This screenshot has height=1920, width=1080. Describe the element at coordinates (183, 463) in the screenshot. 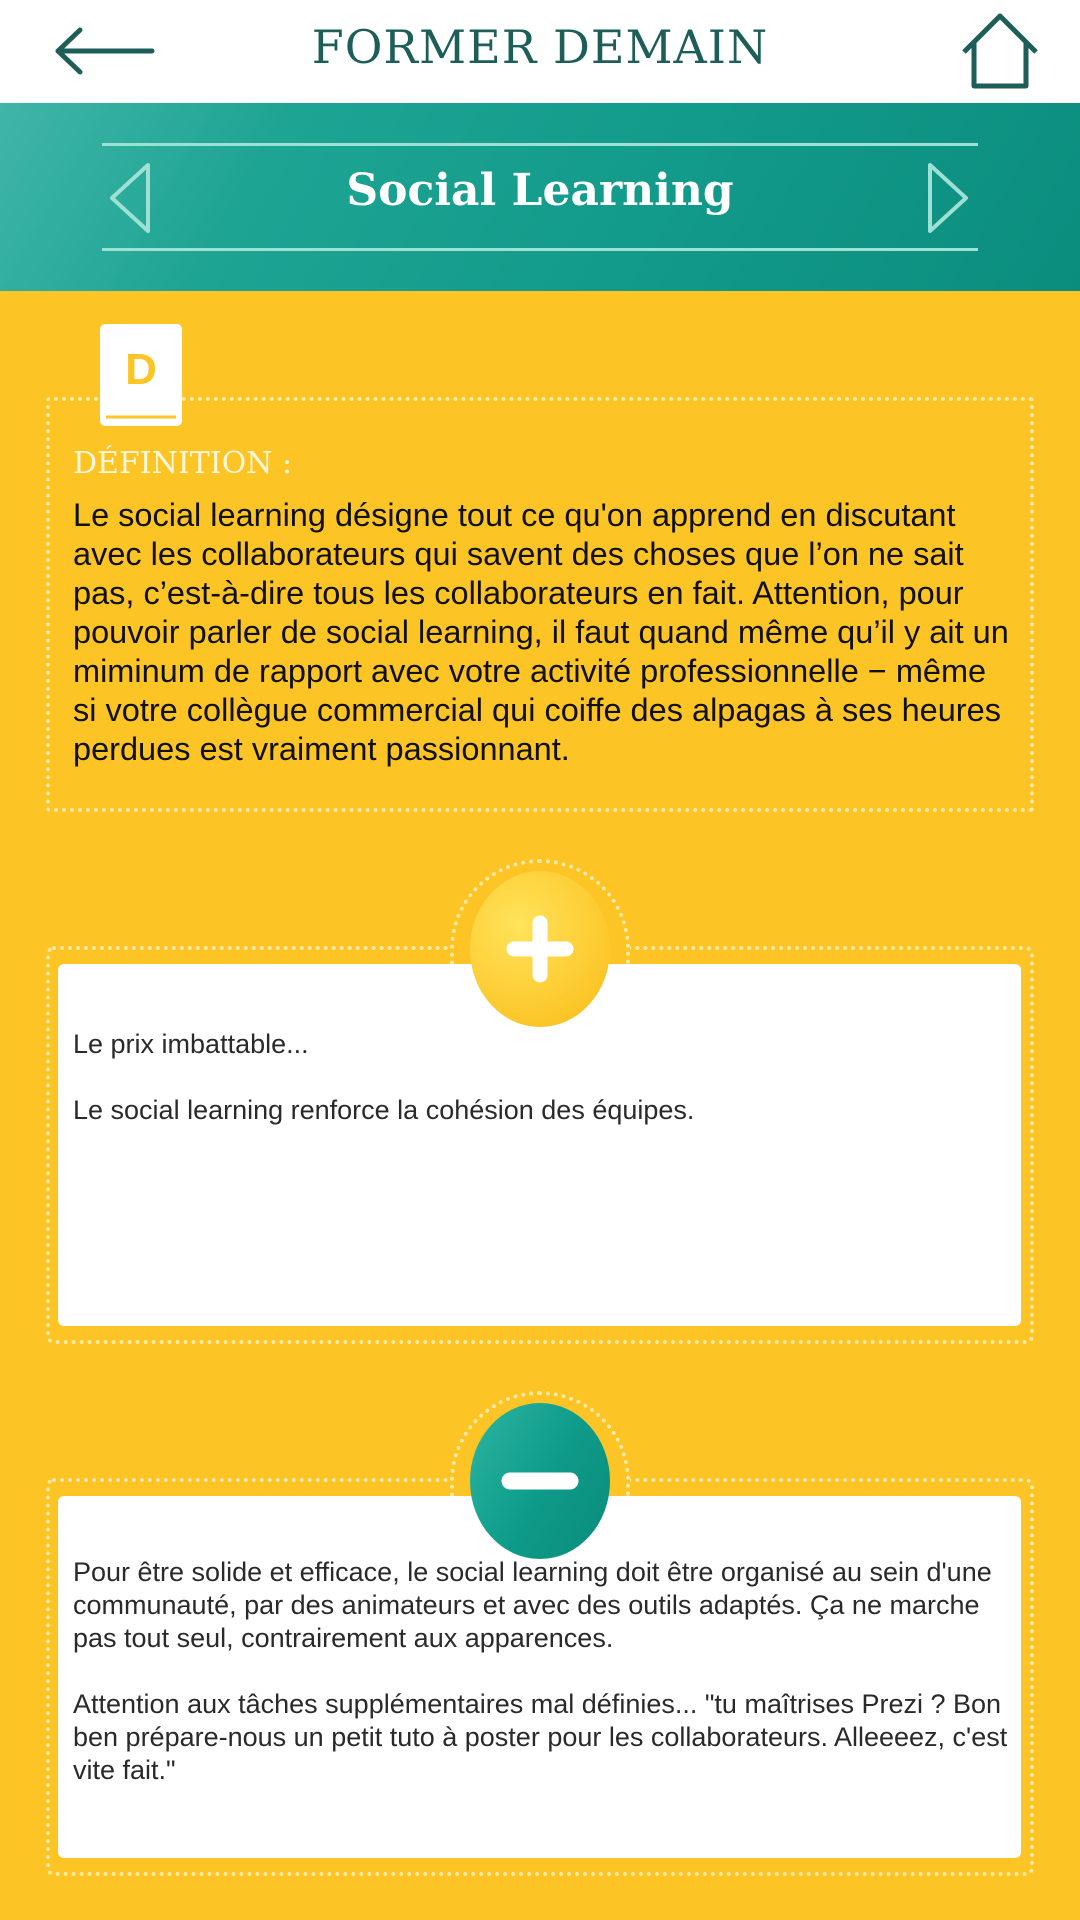

I see `definition-label: DÉFINITION :` at that location.